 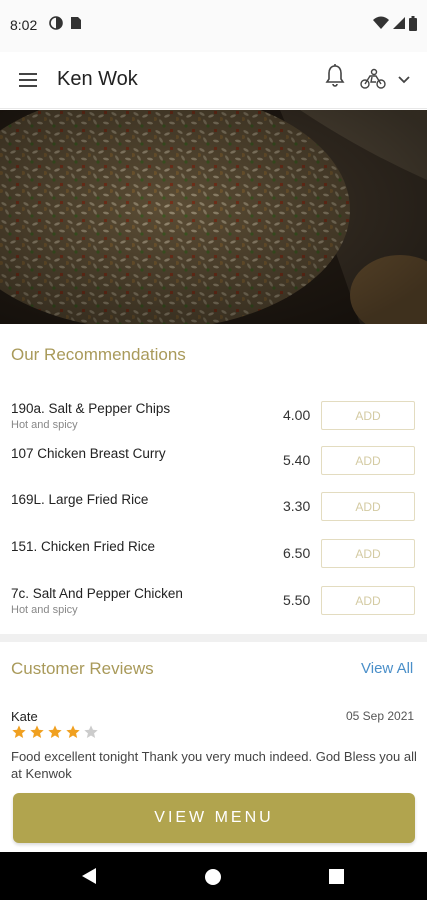 What do you see at coordinates (297, 553) in the screenshot?
I see `item-price: 6.50` at bounding box center [297, 553].